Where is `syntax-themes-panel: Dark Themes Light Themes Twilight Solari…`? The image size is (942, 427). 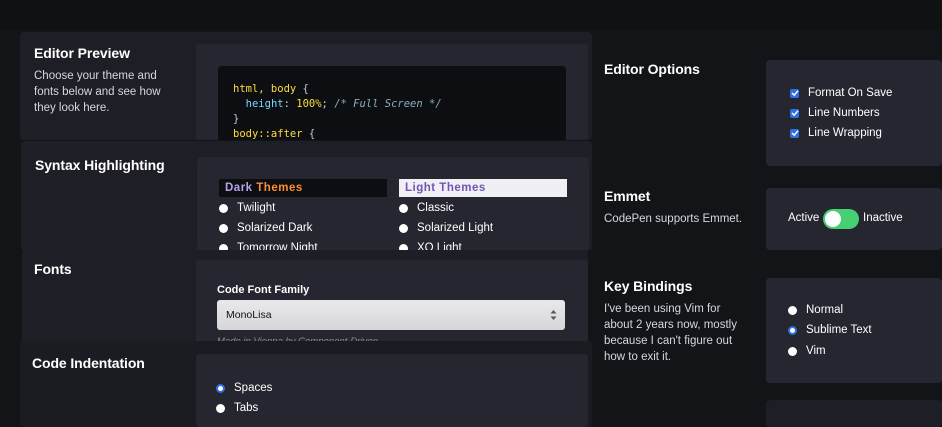
syntax-themes-panel: Dark Themes Light Themes Twilight Solari… is located at coordinates (393, 204).